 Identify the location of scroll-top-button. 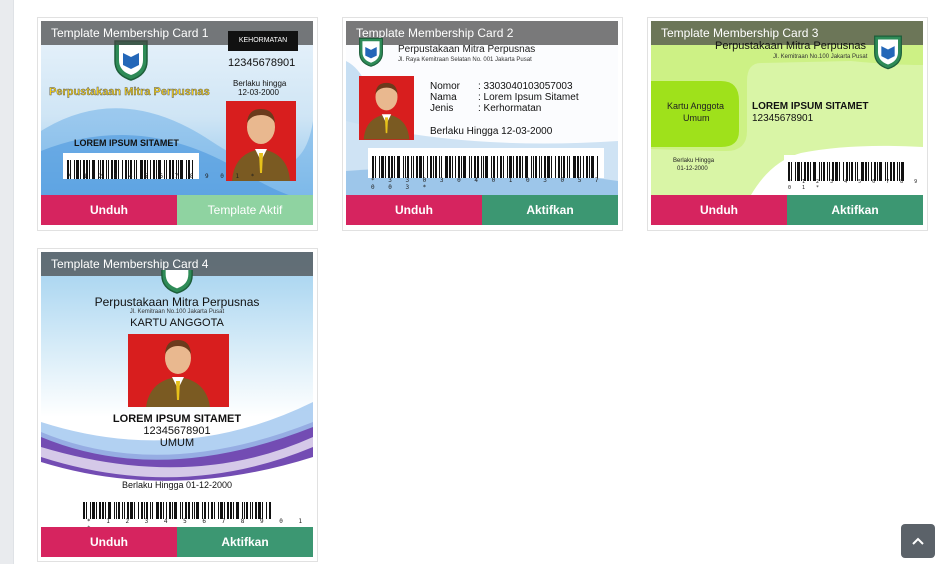
(918, 541).